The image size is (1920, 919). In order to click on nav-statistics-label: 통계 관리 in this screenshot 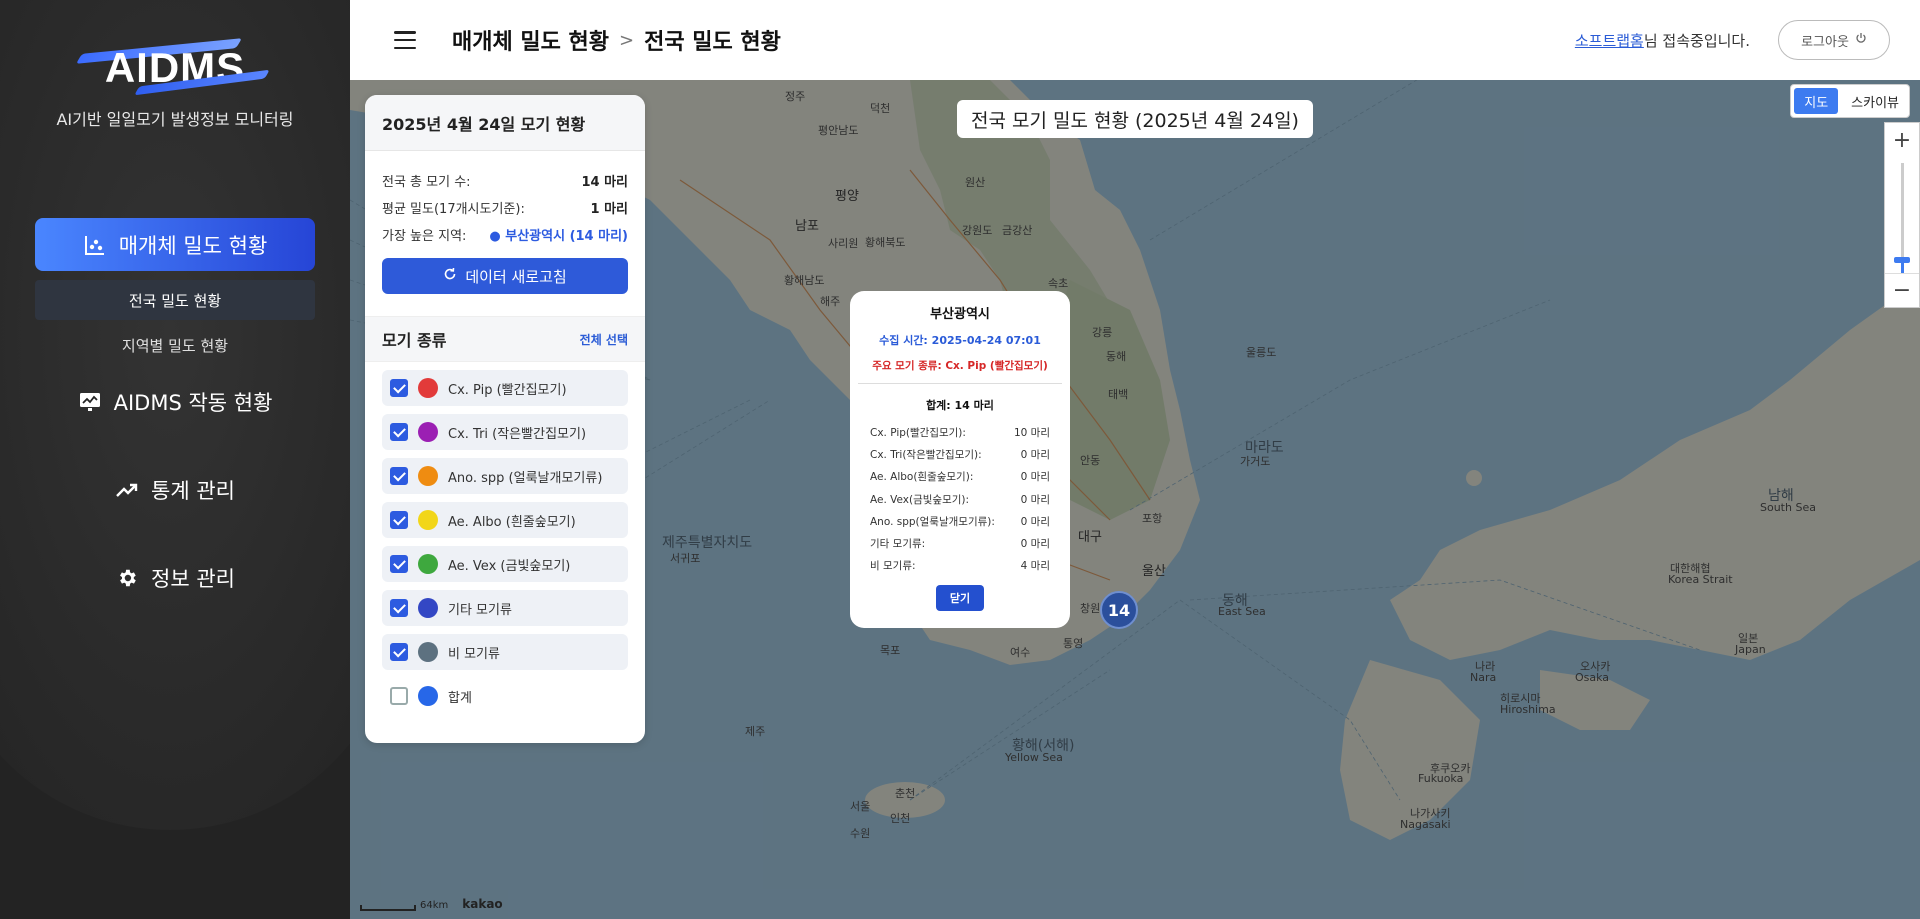, I will do `click(193, 491)`.